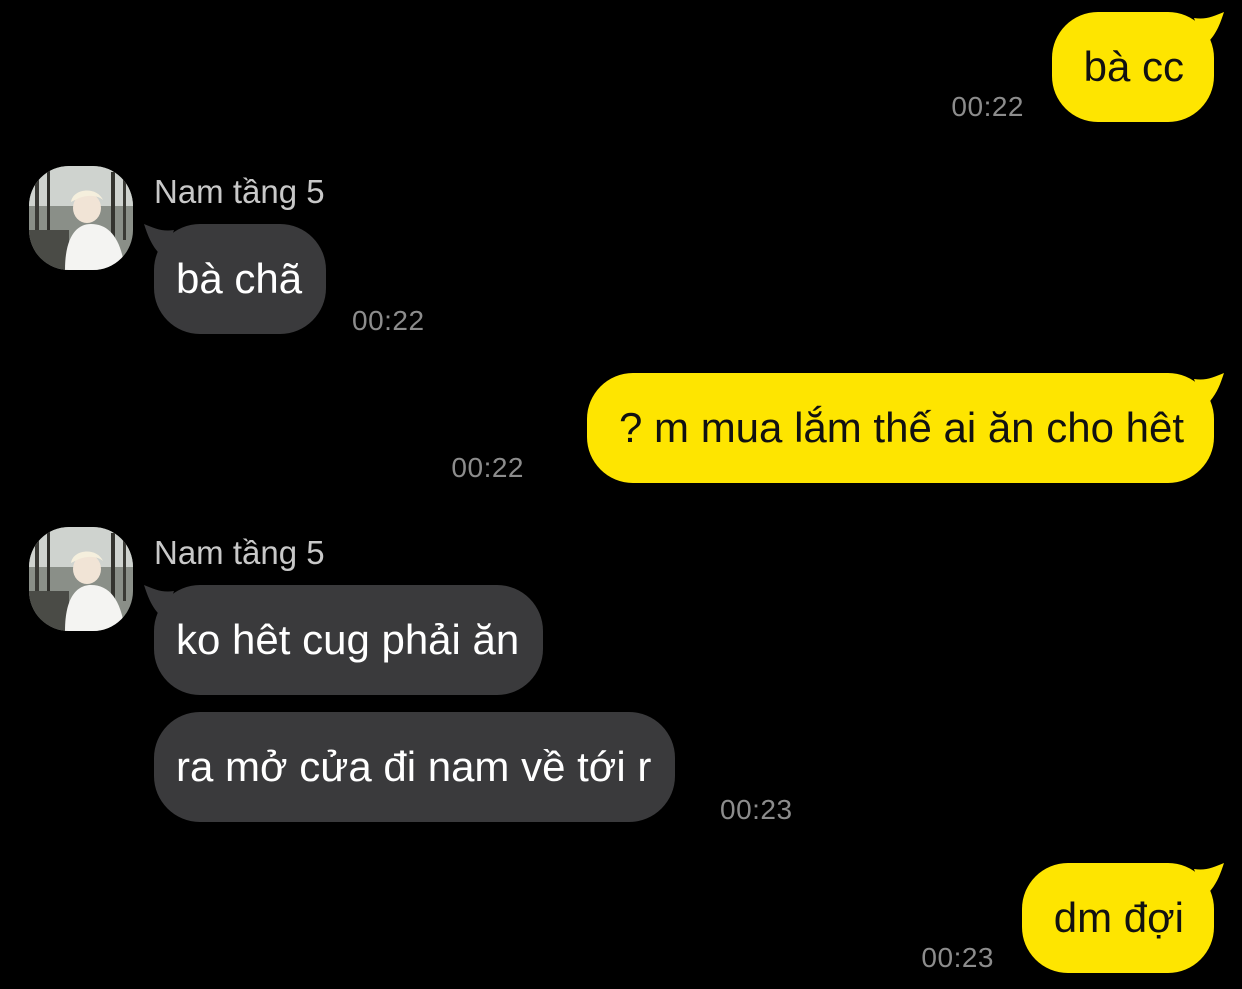 The height and width of the screenshot is (989, 1242). I want to click on message-text: dm đợi, so click(1118, 917).